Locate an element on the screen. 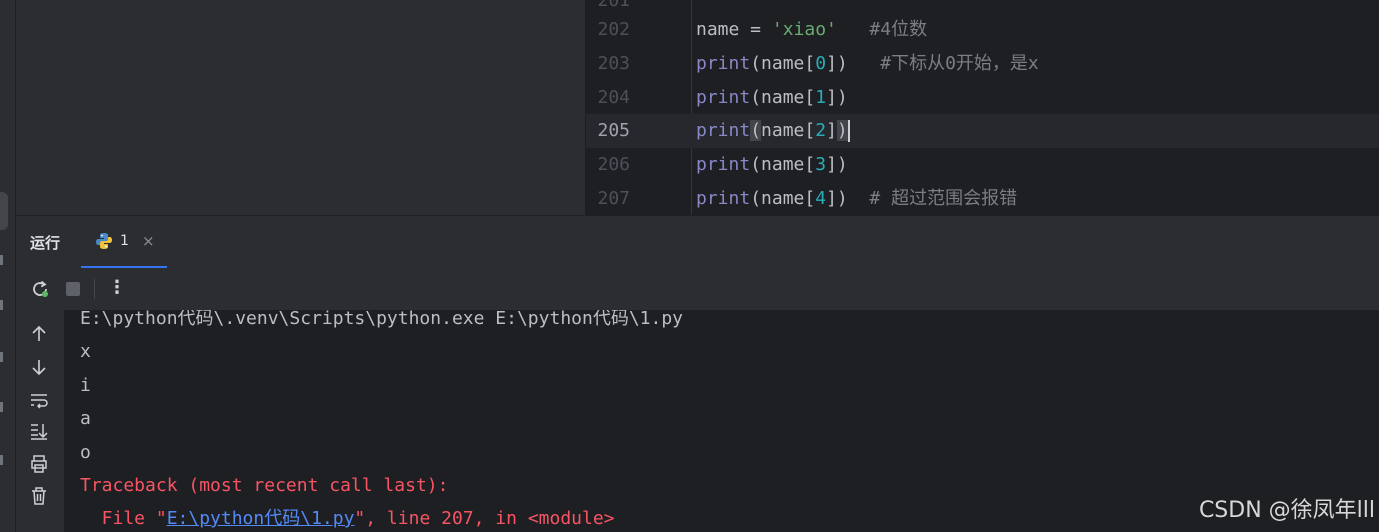  stop-icon is located at coordinates (73, 289).